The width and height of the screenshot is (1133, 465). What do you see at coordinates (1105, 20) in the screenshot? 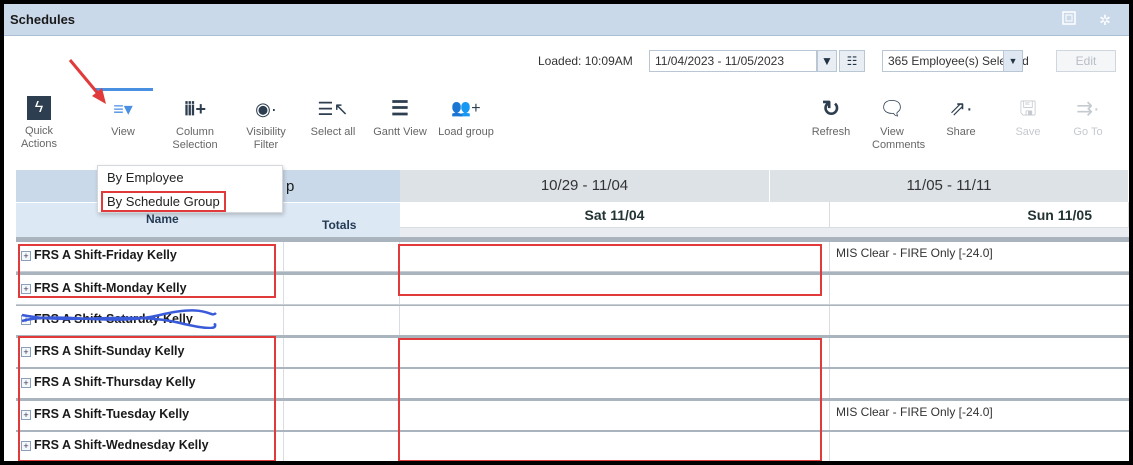
I see `gear-icon: ✲` at bounding box center [1105, 20].